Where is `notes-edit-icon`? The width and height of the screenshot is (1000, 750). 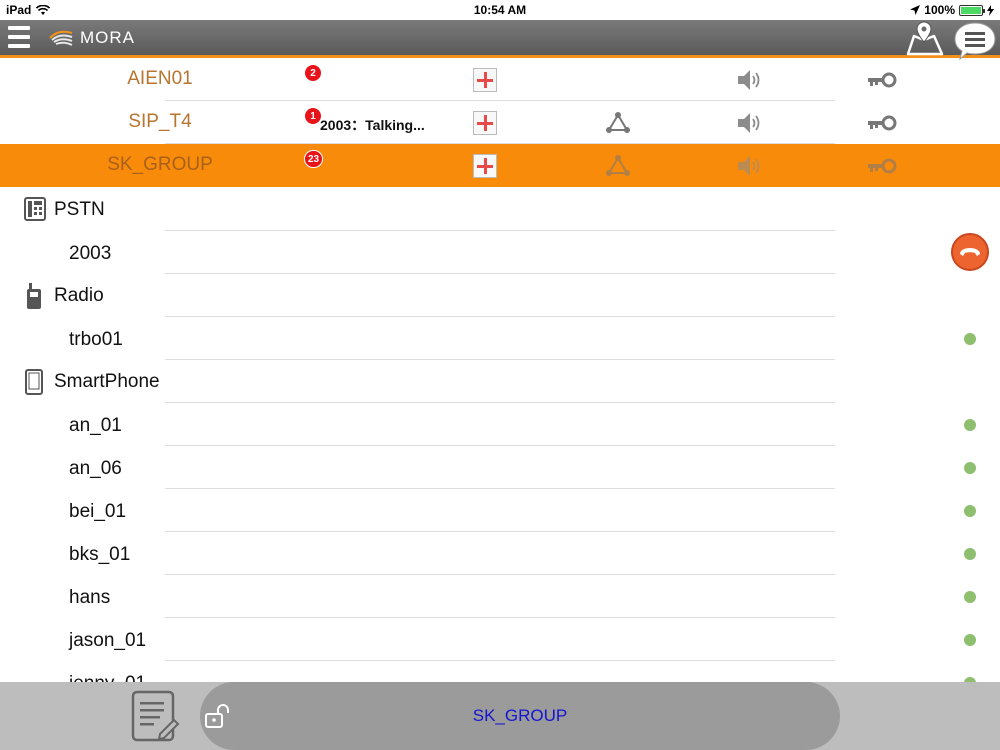 notes-edit-icon is located at coordinates (155, 716).